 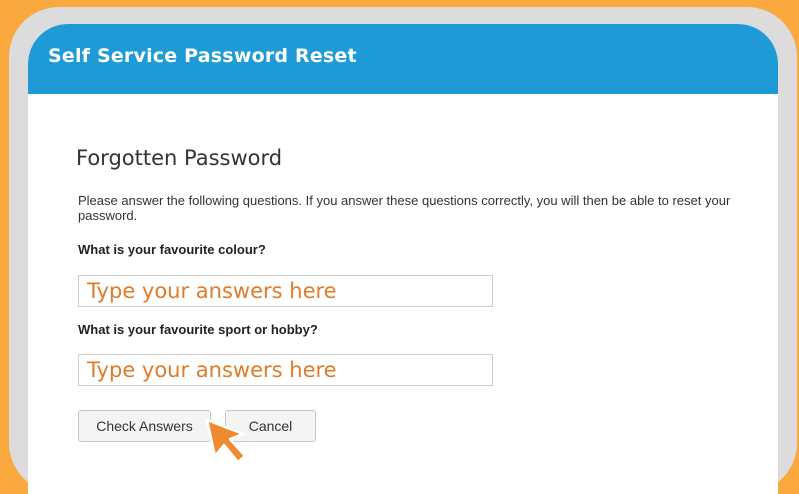 What do you see at coordinates (226, 441) in the screenshot?
I see `mouse-pointer-arrow-icon` at bounding box center [226, 441].